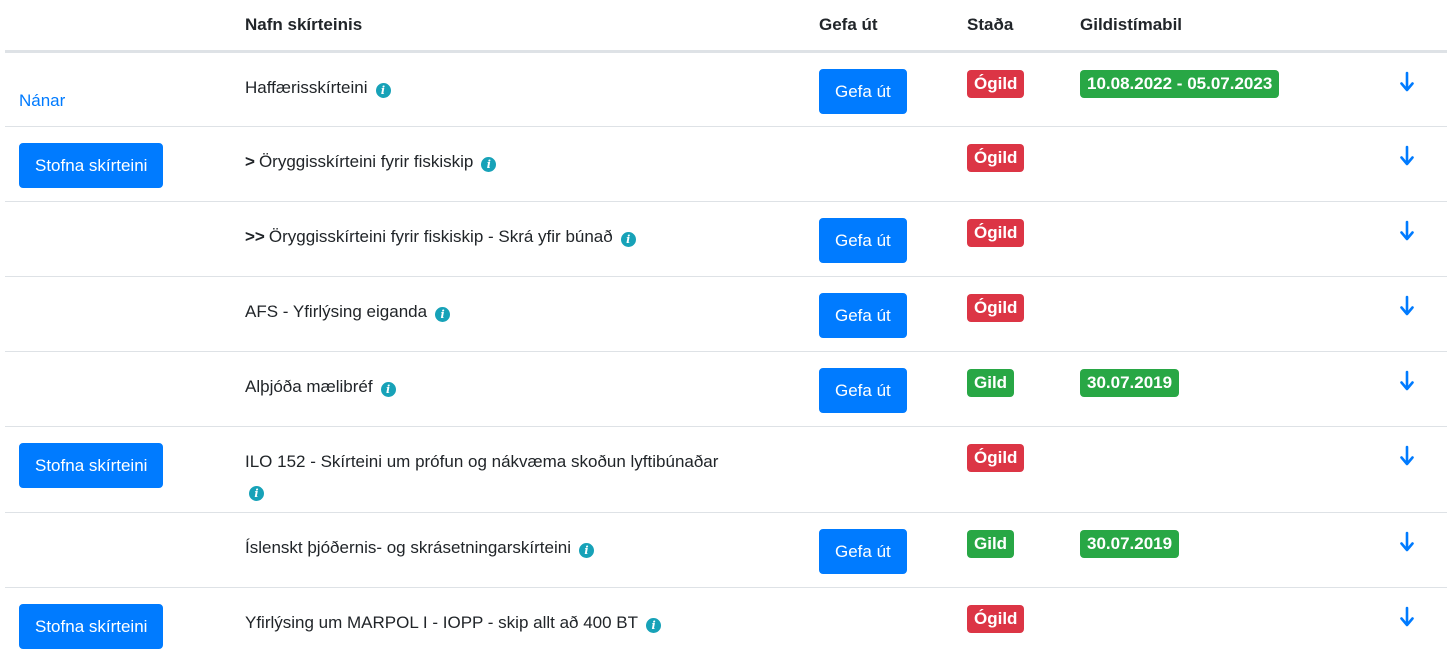 The height and width of the screenshot is (667, 1447). Describe the element at coordinates (42, 101) in the screenshot. I see `details-link: Nánar` at that location.